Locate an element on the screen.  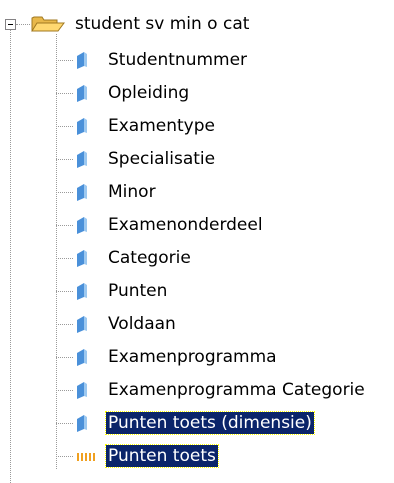
tree-item-label: Examenprogramma Categorie is located at coordinates (236, 390).